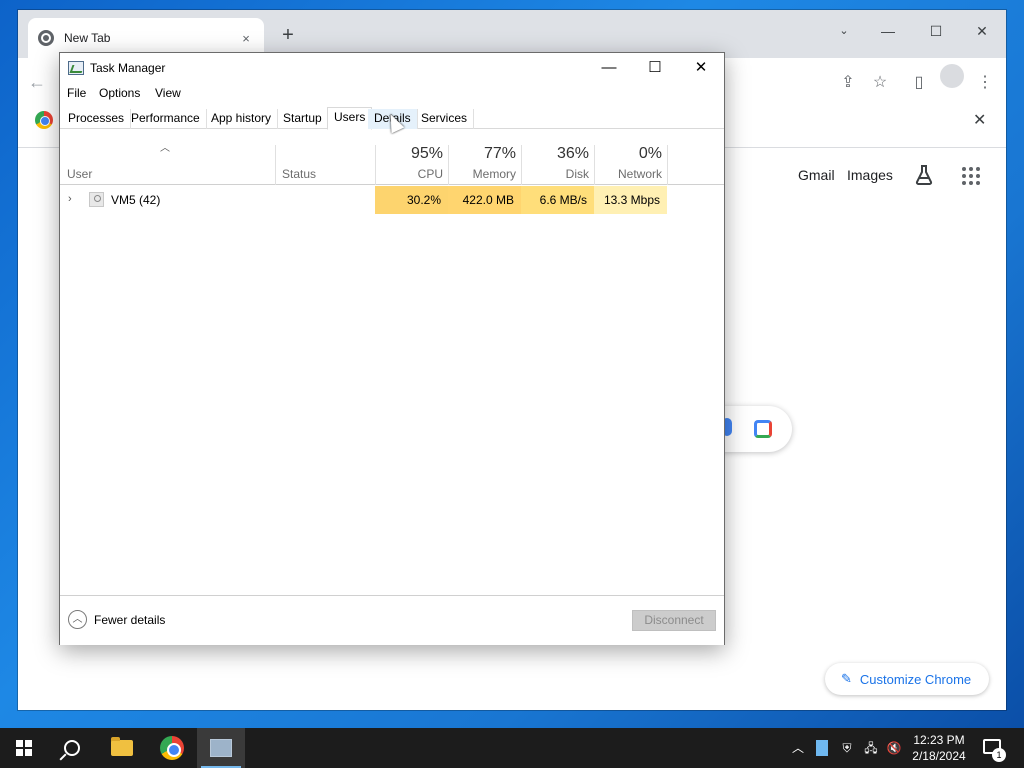  I want to click on taskbar-chrome, so click(172, 748).